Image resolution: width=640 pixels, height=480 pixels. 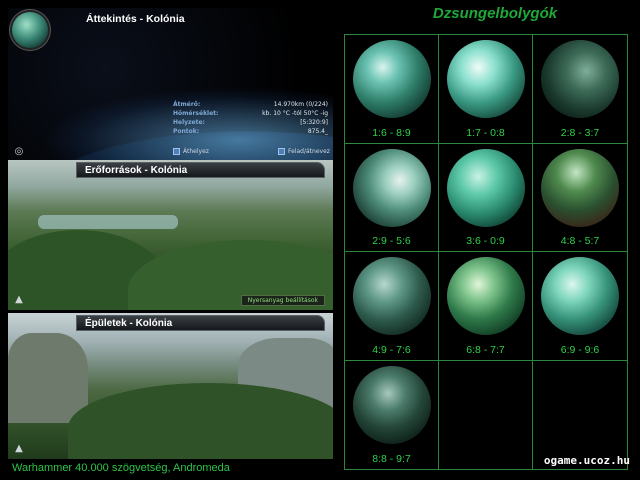 What do you see at coordinates (485, 349) in the screenshot?
I see `planet-label: 6:8 - 7:7` at bounding box center [485, 349].